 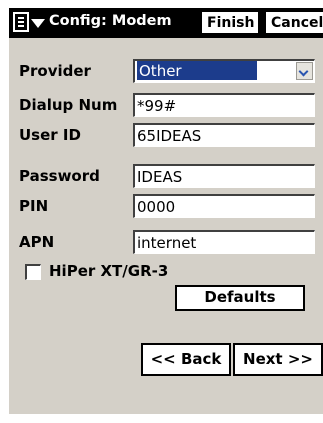 I want to click on user-id-label: User ID, so click(x=50, y=135).